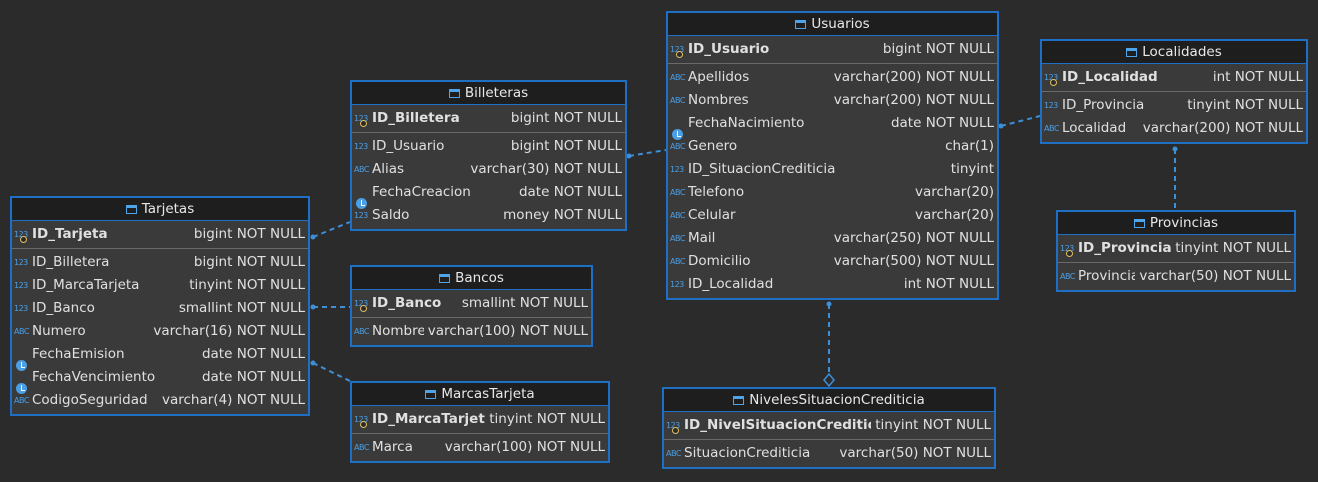 This screenshot has height=482, width=1318. What do you see at coordinates (1174, 52) in the screenshot?
I see `entity-header: Localidades` at bounding box center [1174, 52].